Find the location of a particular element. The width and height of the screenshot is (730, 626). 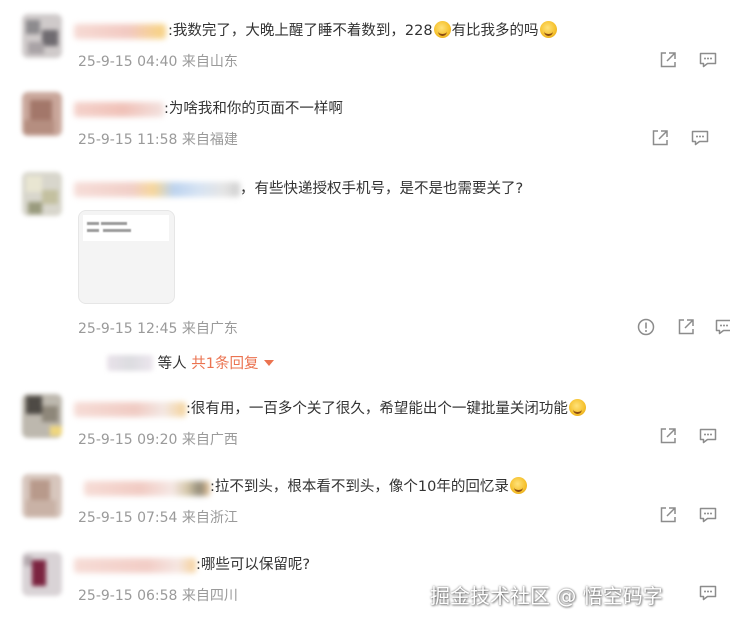

comment-meta: 25-9-15 12:45 来自广东 is located at coordinates (158, 328).